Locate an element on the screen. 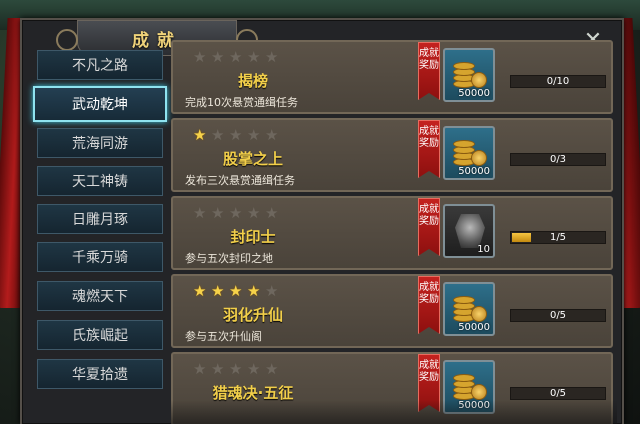  achievement-name: 揭榜 is located at coordinates (252, 81).